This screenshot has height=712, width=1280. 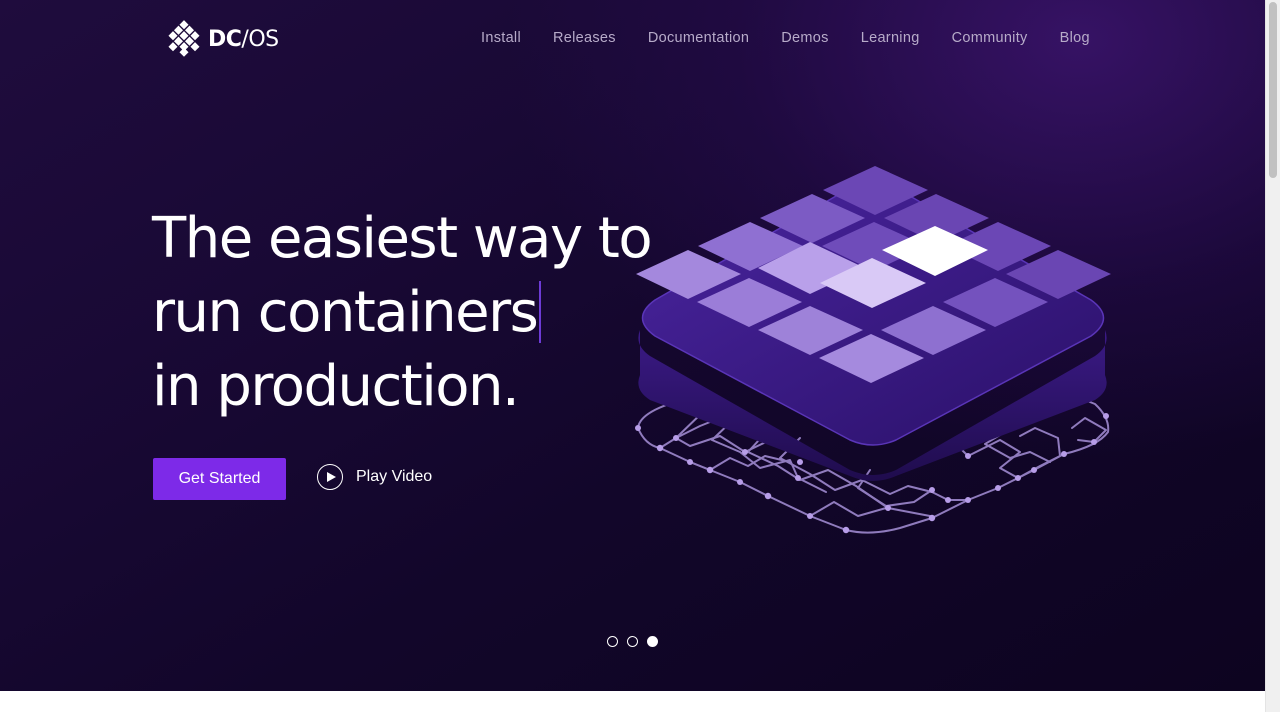 What do you see at coordinates (990, 38) in the screenshot?
I see `nav-item-community: Community` at bounding box center [990, 38].